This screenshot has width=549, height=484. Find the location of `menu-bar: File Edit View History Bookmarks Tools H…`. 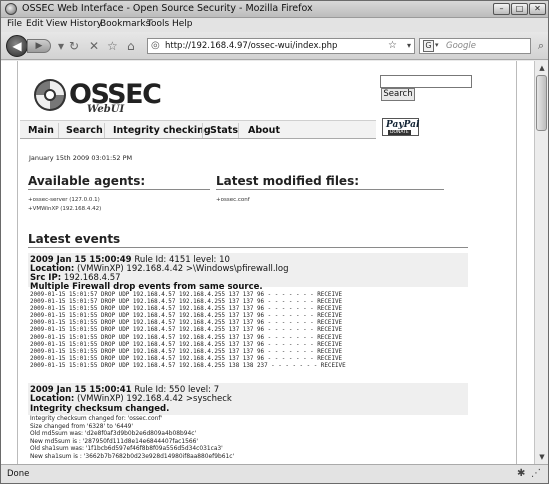

menu-bar: File Edit View History Bookmarks Tools H… is located at coordinates (274, 25).